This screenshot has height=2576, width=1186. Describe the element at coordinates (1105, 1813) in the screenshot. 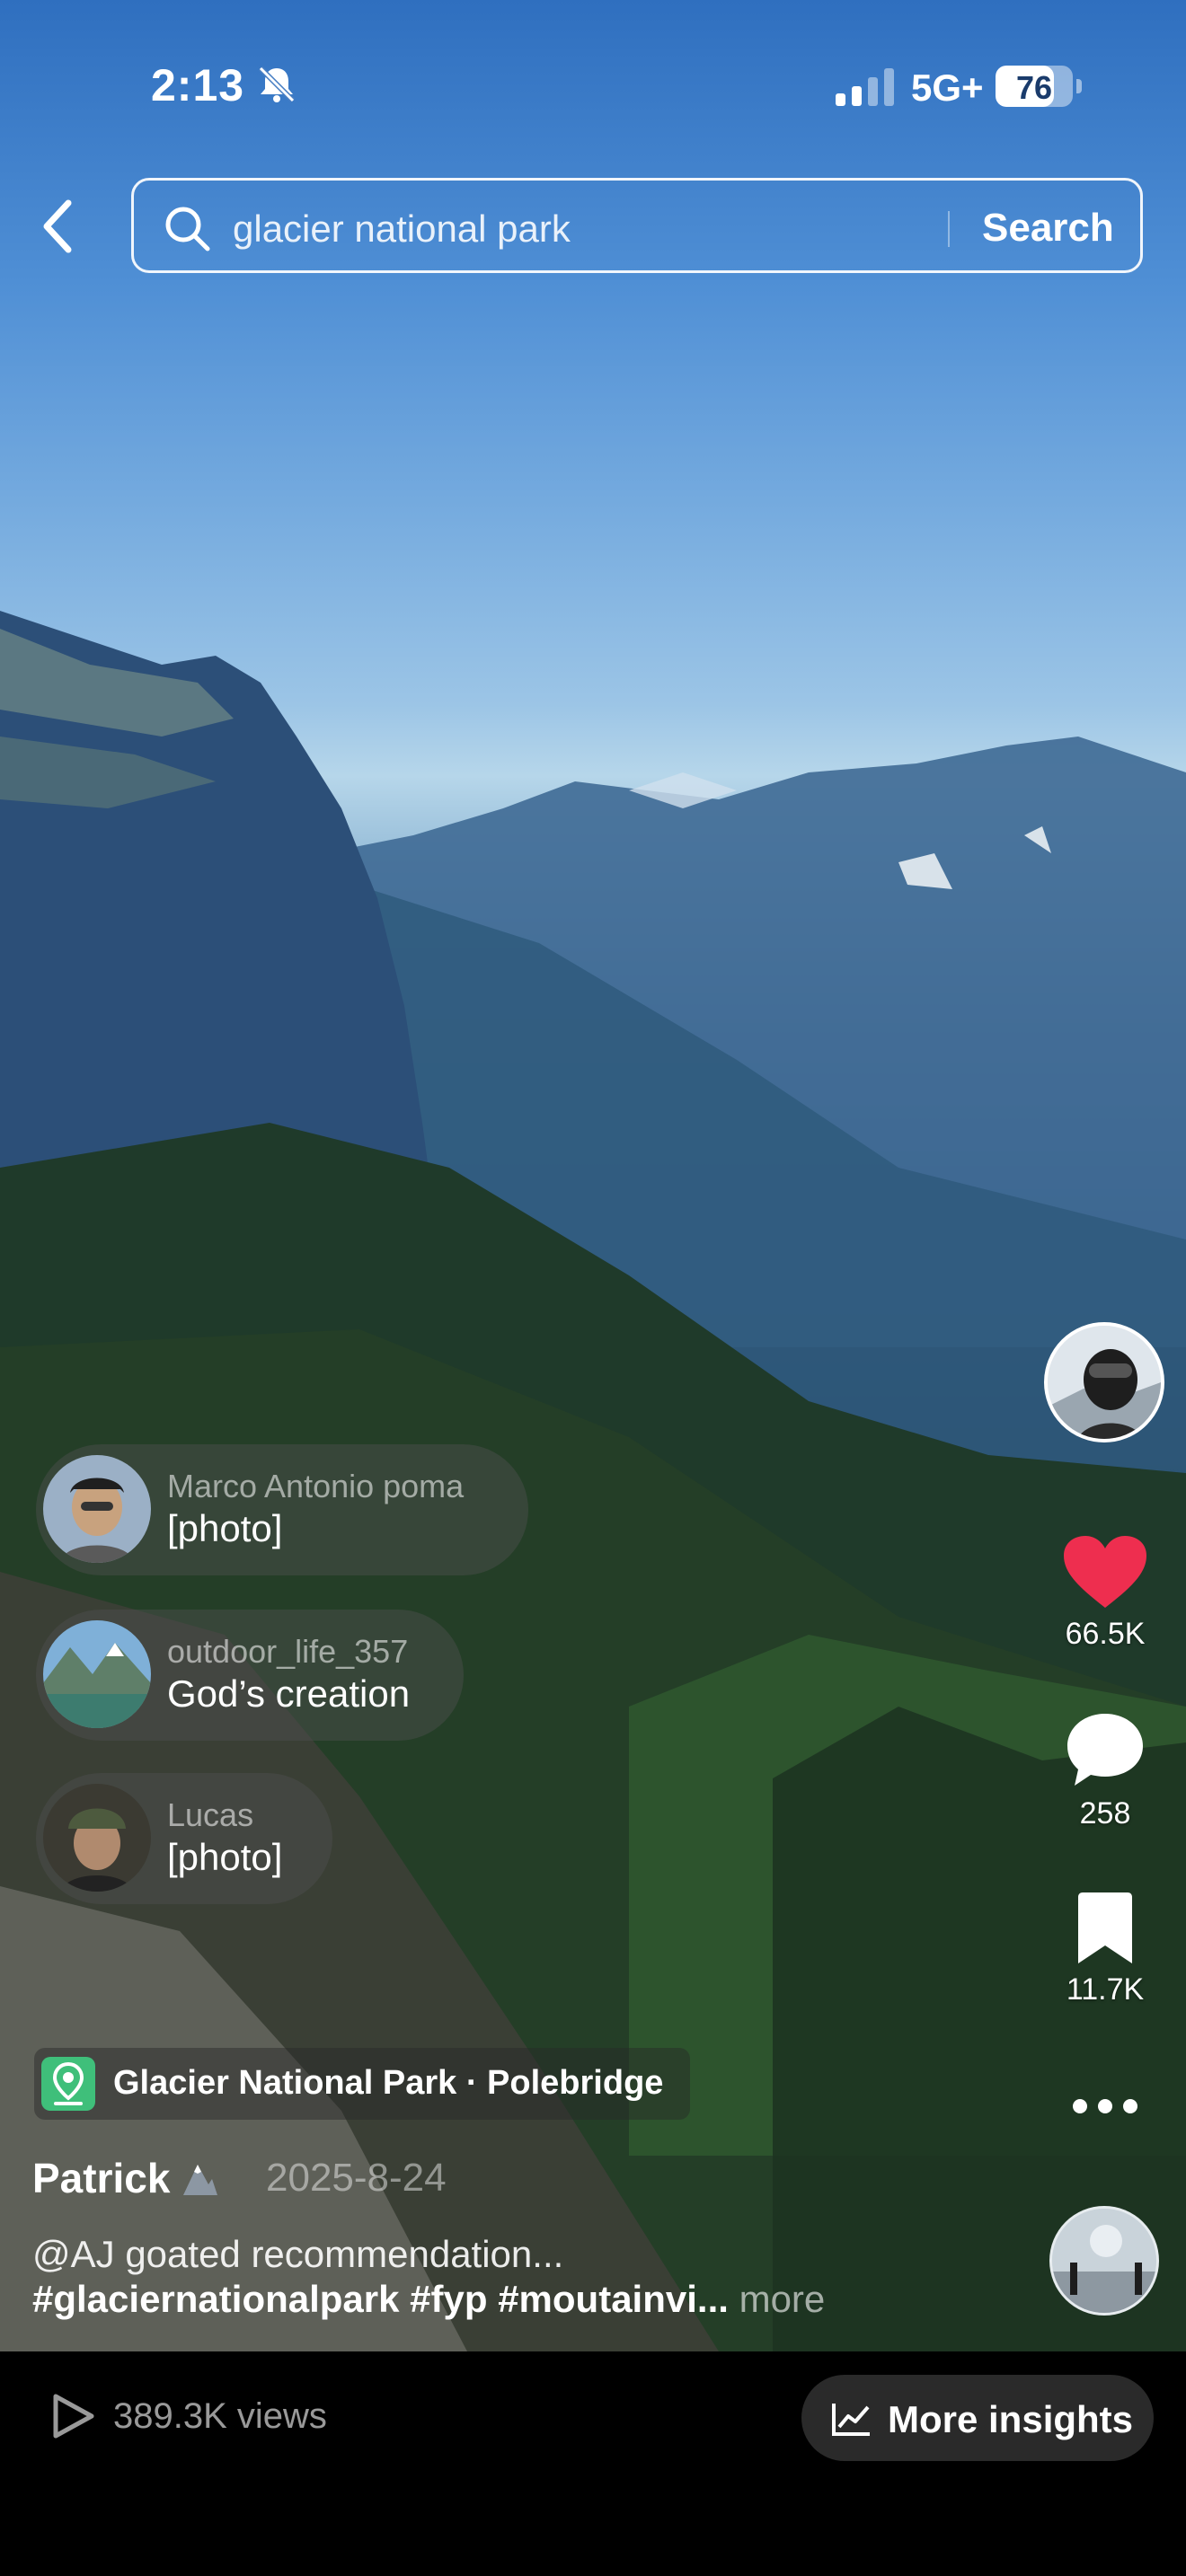

I see `comment-count: 258` at that location.